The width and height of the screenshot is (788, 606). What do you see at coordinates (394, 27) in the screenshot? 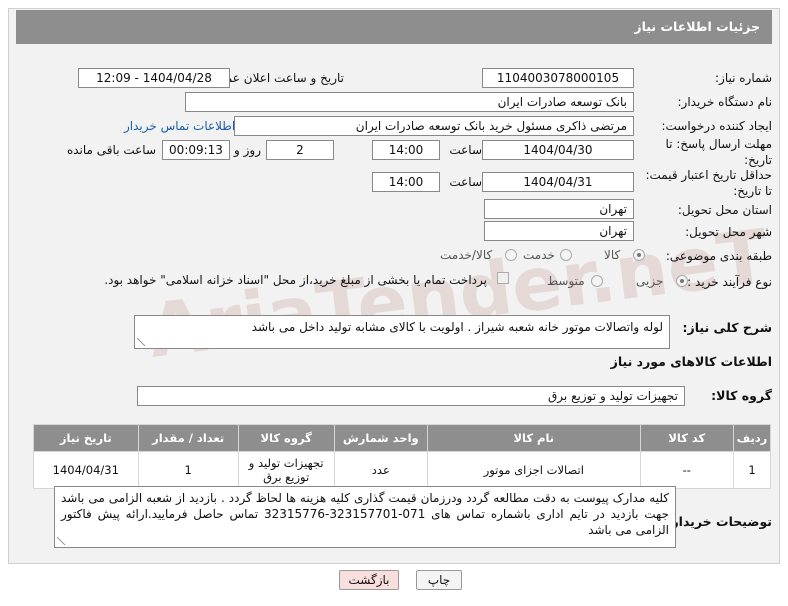
I see `page-header: جزئیات اطلاعات نیاز` at bounding box center [394, 27].